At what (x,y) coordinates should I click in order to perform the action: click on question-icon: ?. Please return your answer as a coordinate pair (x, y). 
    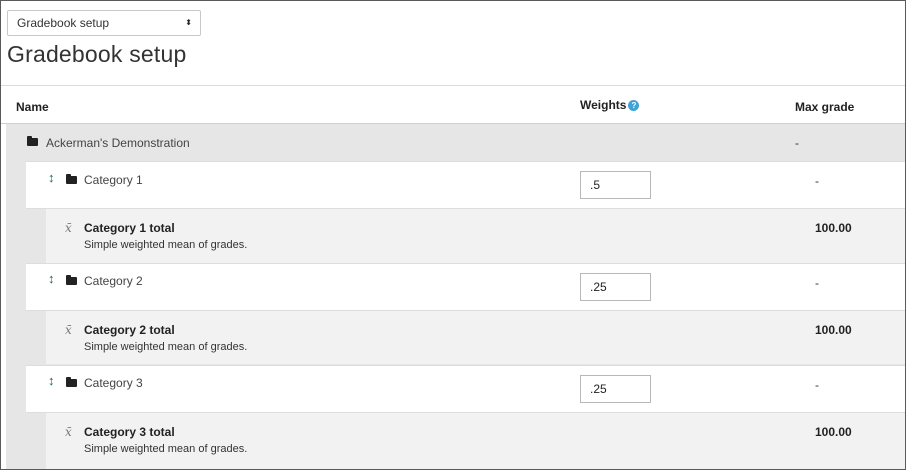
    Looking at the image, I should click on (634, 106).